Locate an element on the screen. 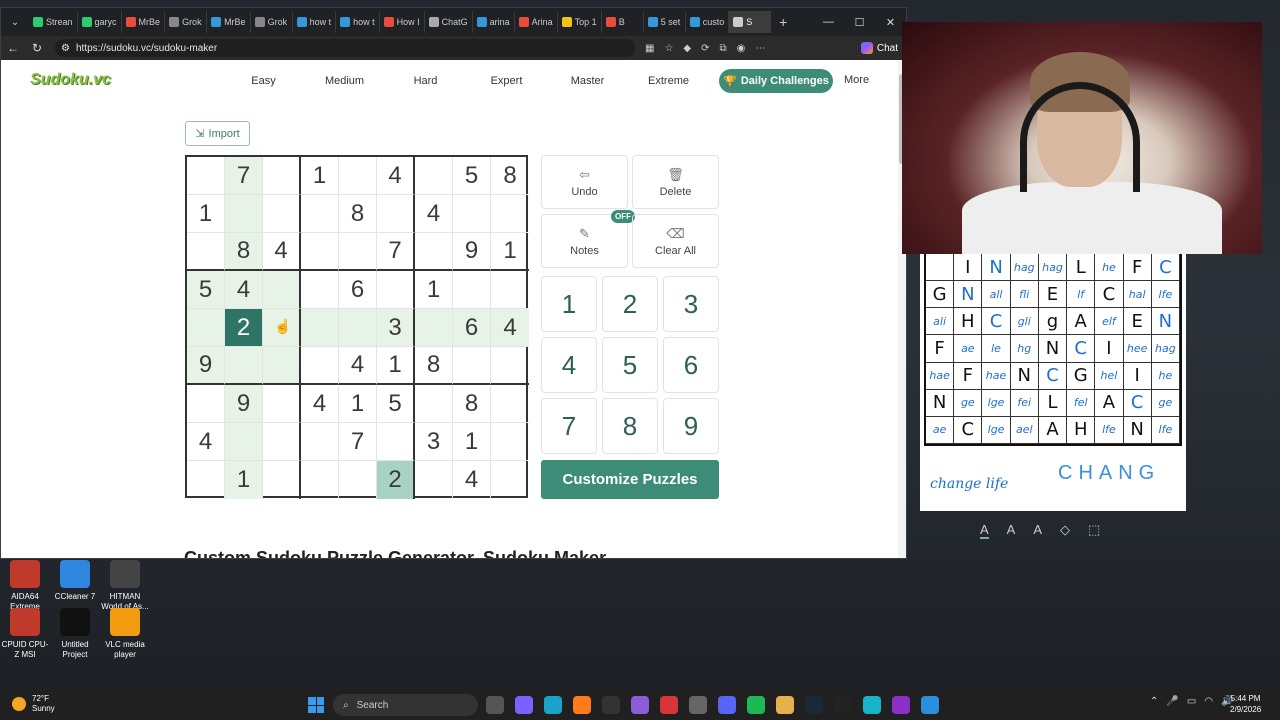  pen-blue-icon: A is located at coordinates (984, 530).